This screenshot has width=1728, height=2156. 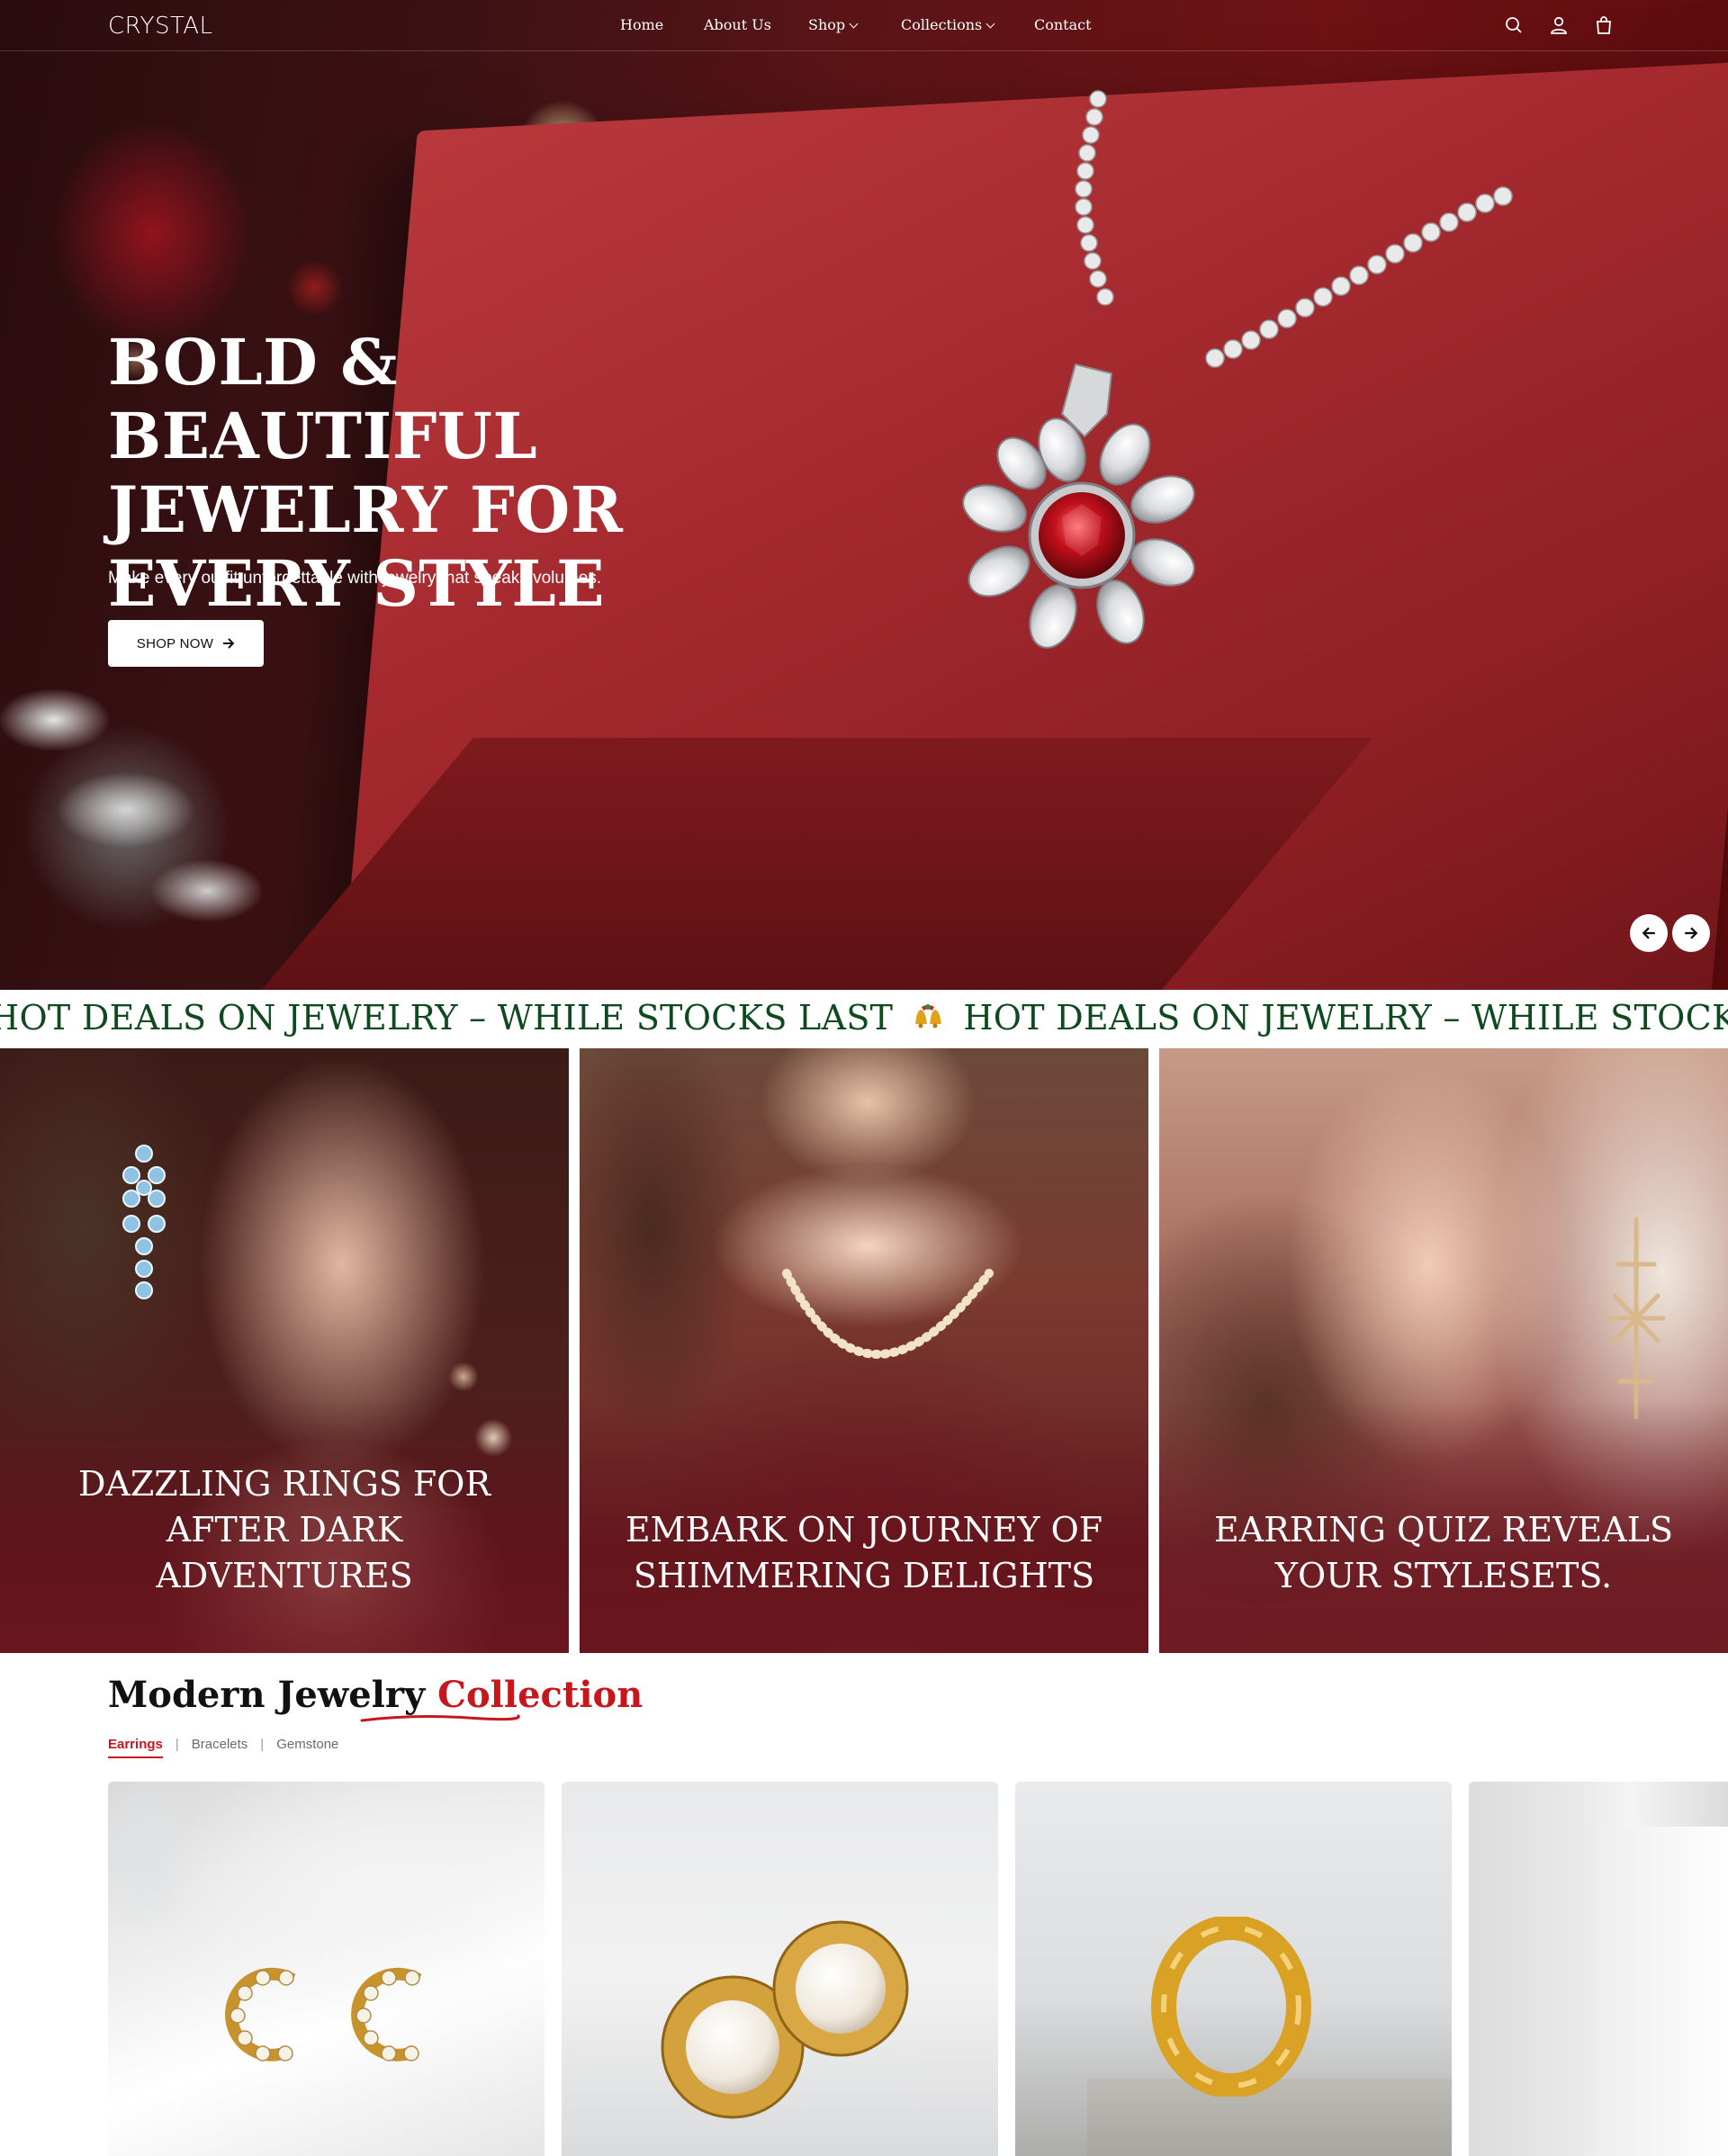 What do you see at coordinates (1514, 25) in the screenshot?
I see `search-icon` at bounding box center [1514, 25].